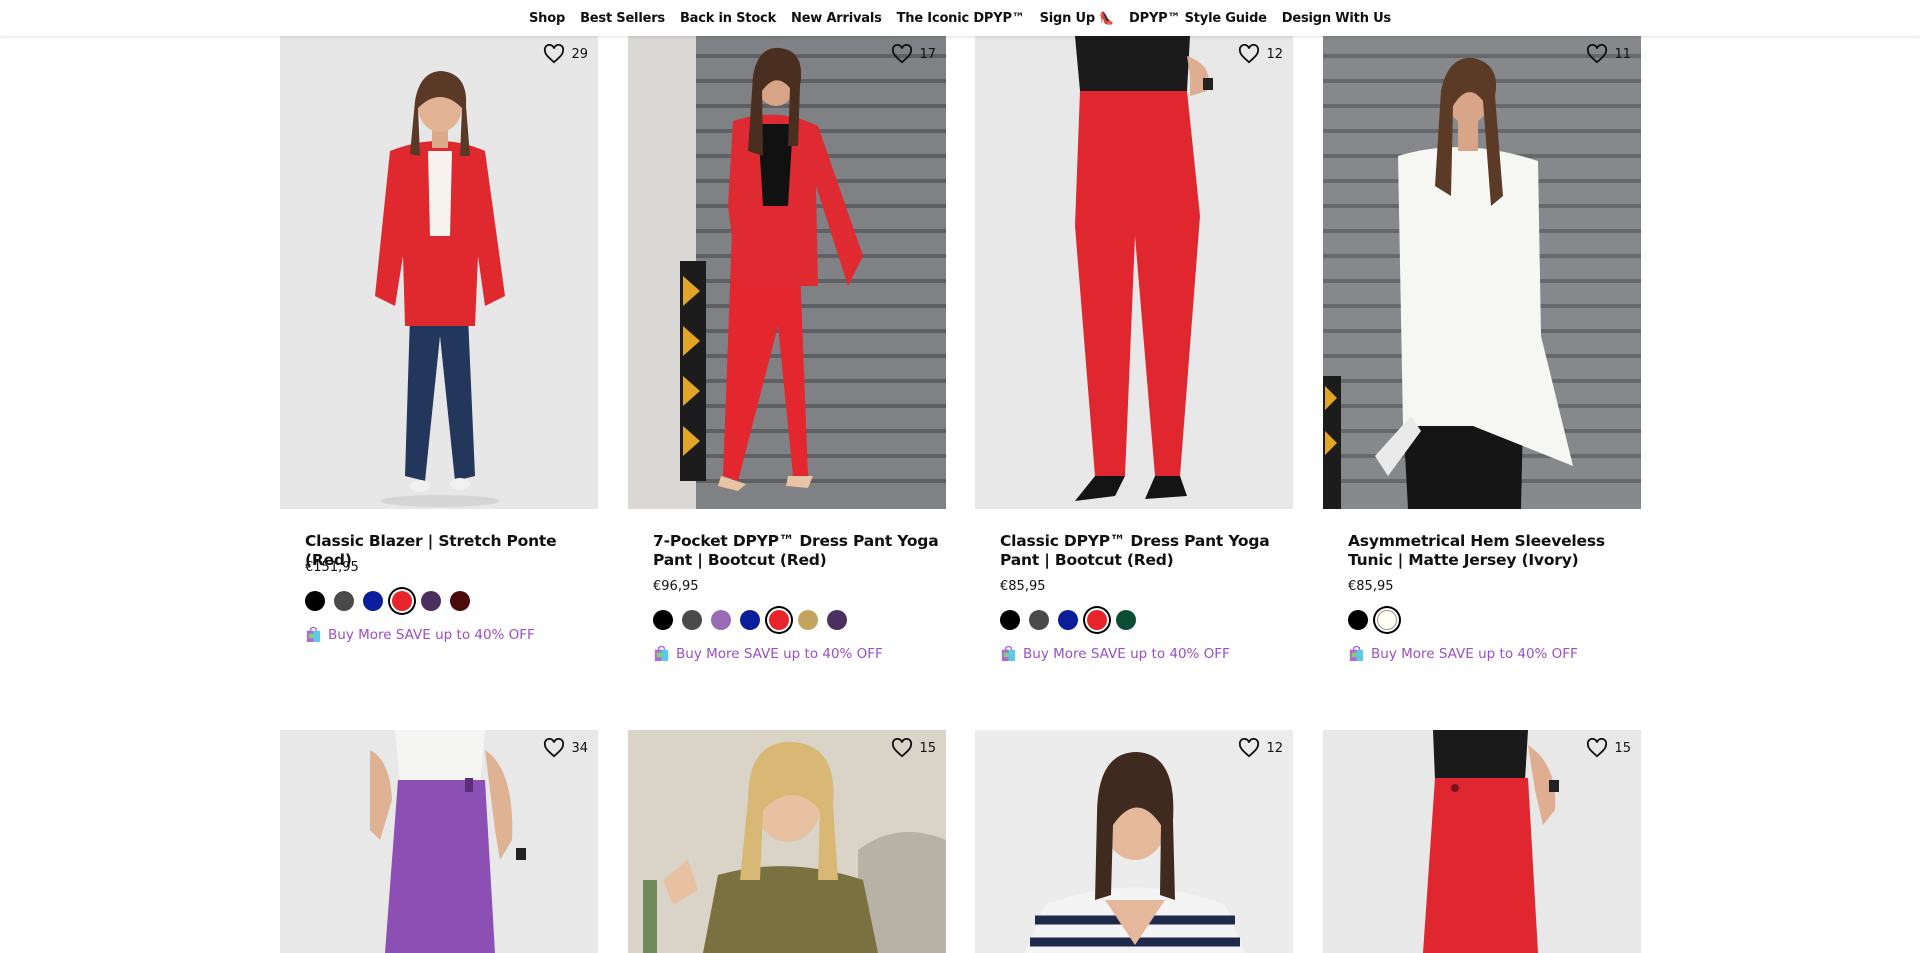 The height and width of the screenshot is (953, 1920). What do you see at coordinates (1198, 18) in the screenshot?
I see `nav-style-guide: DPYP™ Style Guide` at bounding box center [1198, 18].